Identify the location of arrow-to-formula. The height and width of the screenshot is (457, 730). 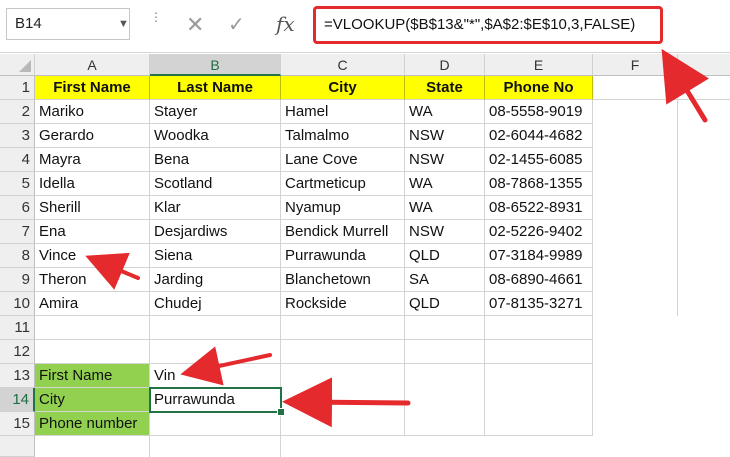
(685, 85).